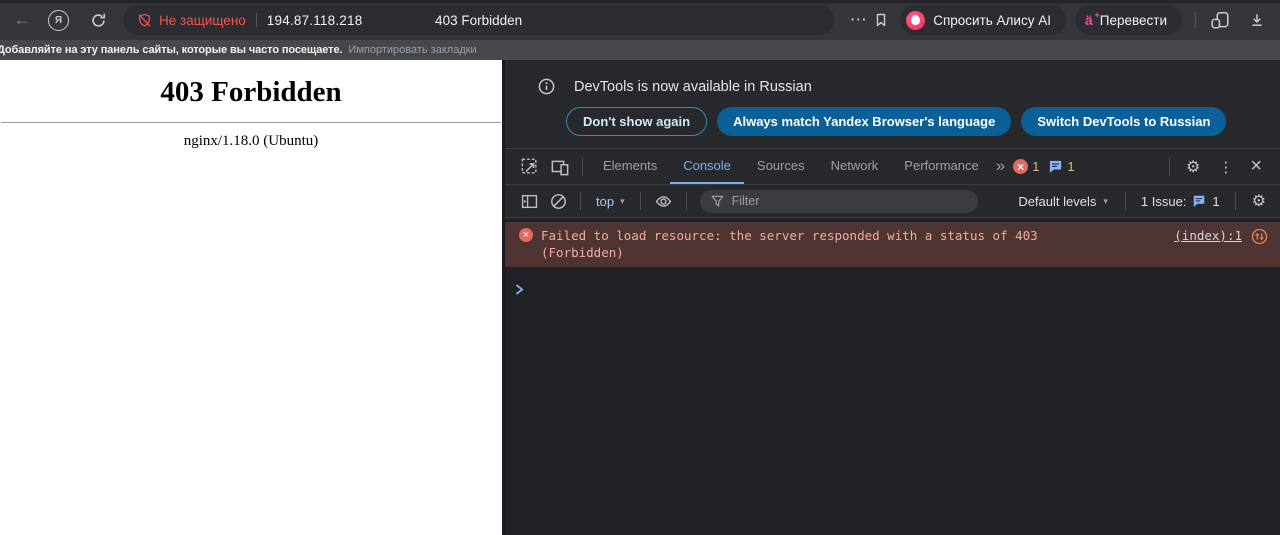  What do you see at coordinates (558, 201) in the screenshot?
I see `clear-console-icon` at bounding box center [558, 201].